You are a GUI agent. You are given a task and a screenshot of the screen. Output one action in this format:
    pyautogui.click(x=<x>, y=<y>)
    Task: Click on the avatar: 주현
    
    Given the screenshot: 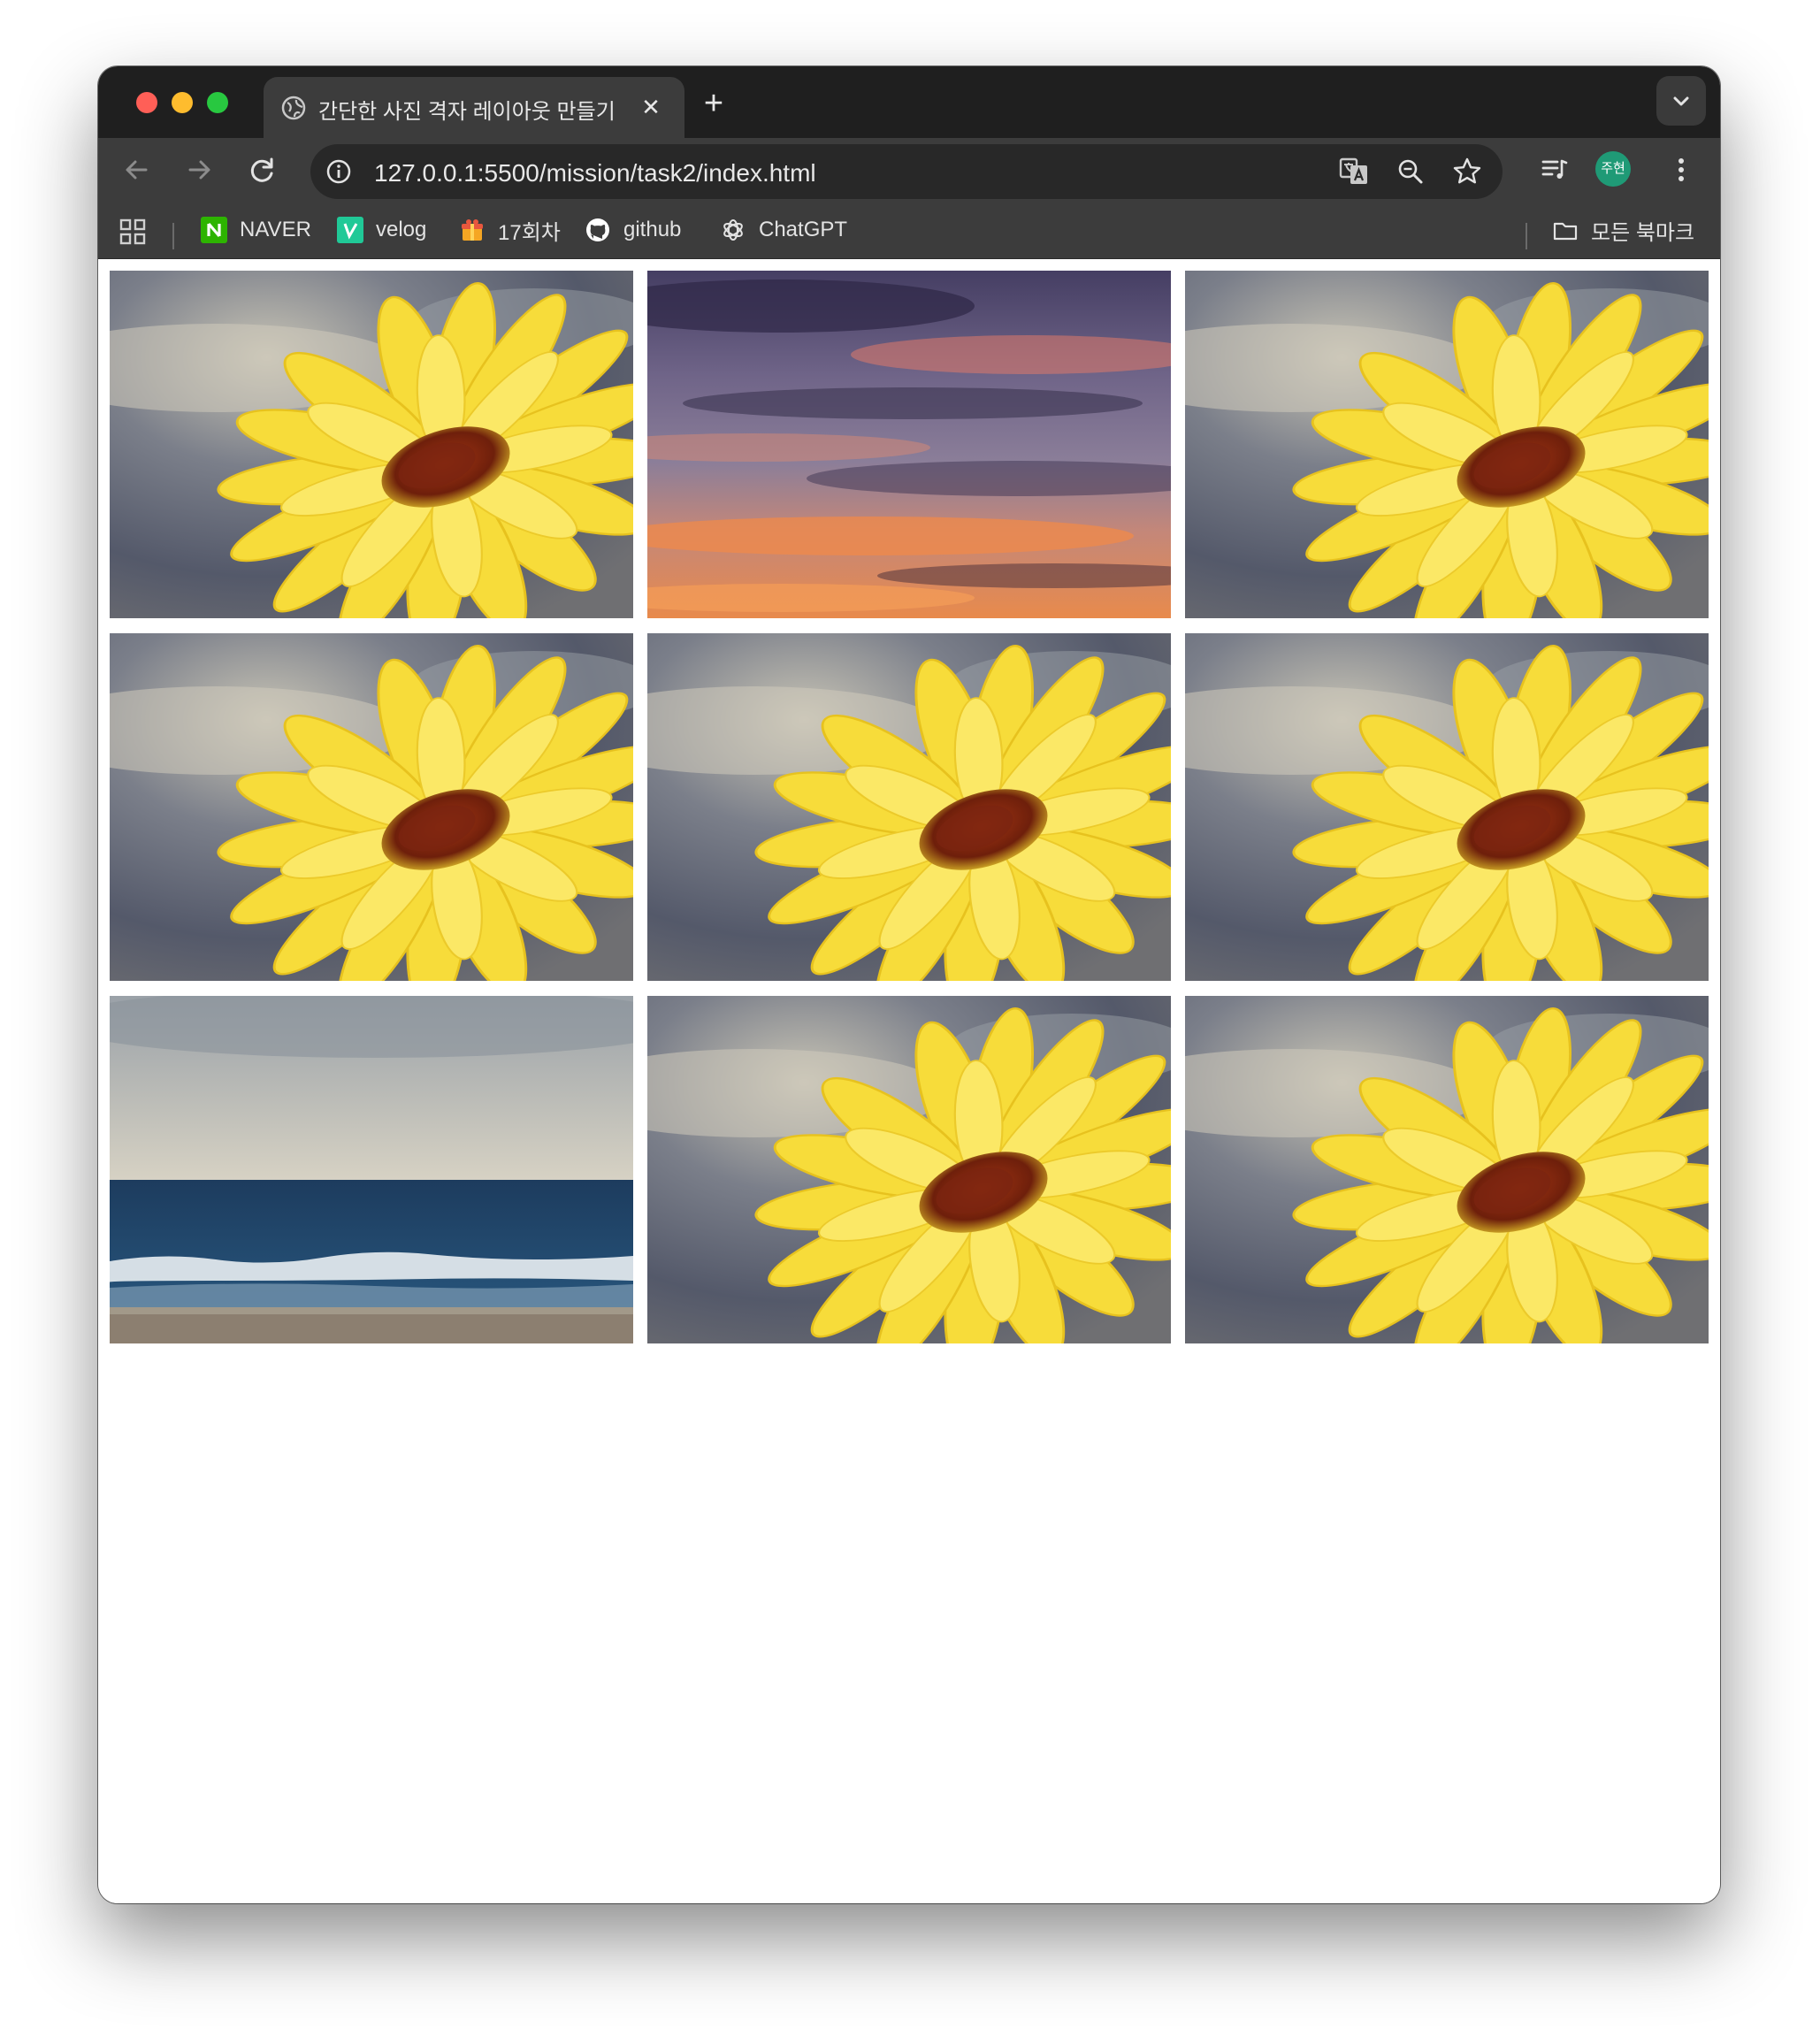 What is the action you would take?
    pyautogui.click(x=1613, y=169)
    